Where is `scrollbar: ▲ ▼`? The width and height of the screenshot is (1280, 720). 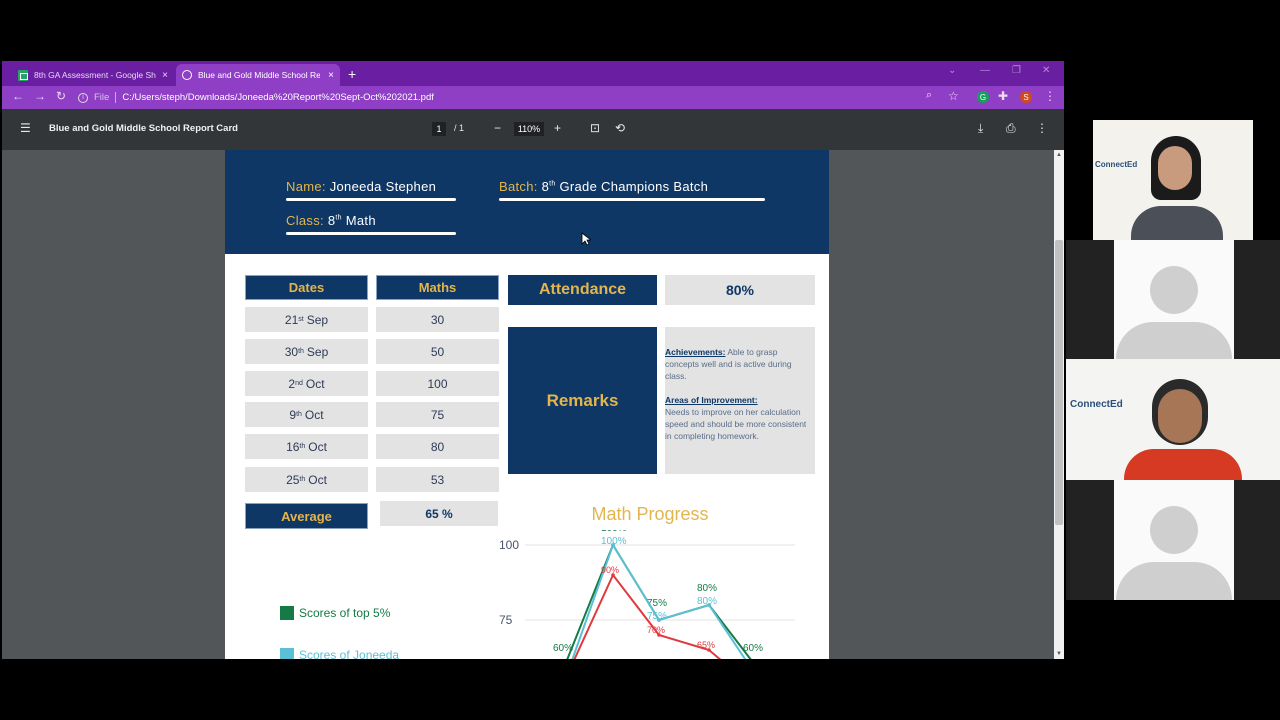
scrollbar: ▲ ▼ is located at coordinates (1059, 404).